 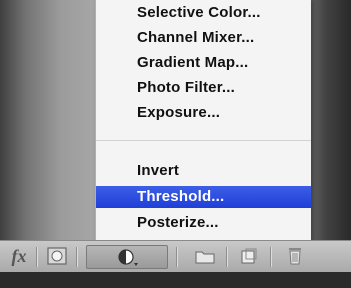 I want to click on folder-icon, so click(x=205, y=256).